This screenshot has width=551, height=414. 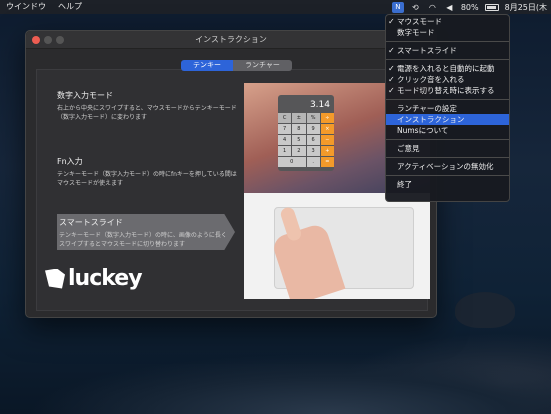 What do you see at coordinates (299, 140) in the screenshot?
I see `calculator-key: 5` at bounding box center [299, 140].